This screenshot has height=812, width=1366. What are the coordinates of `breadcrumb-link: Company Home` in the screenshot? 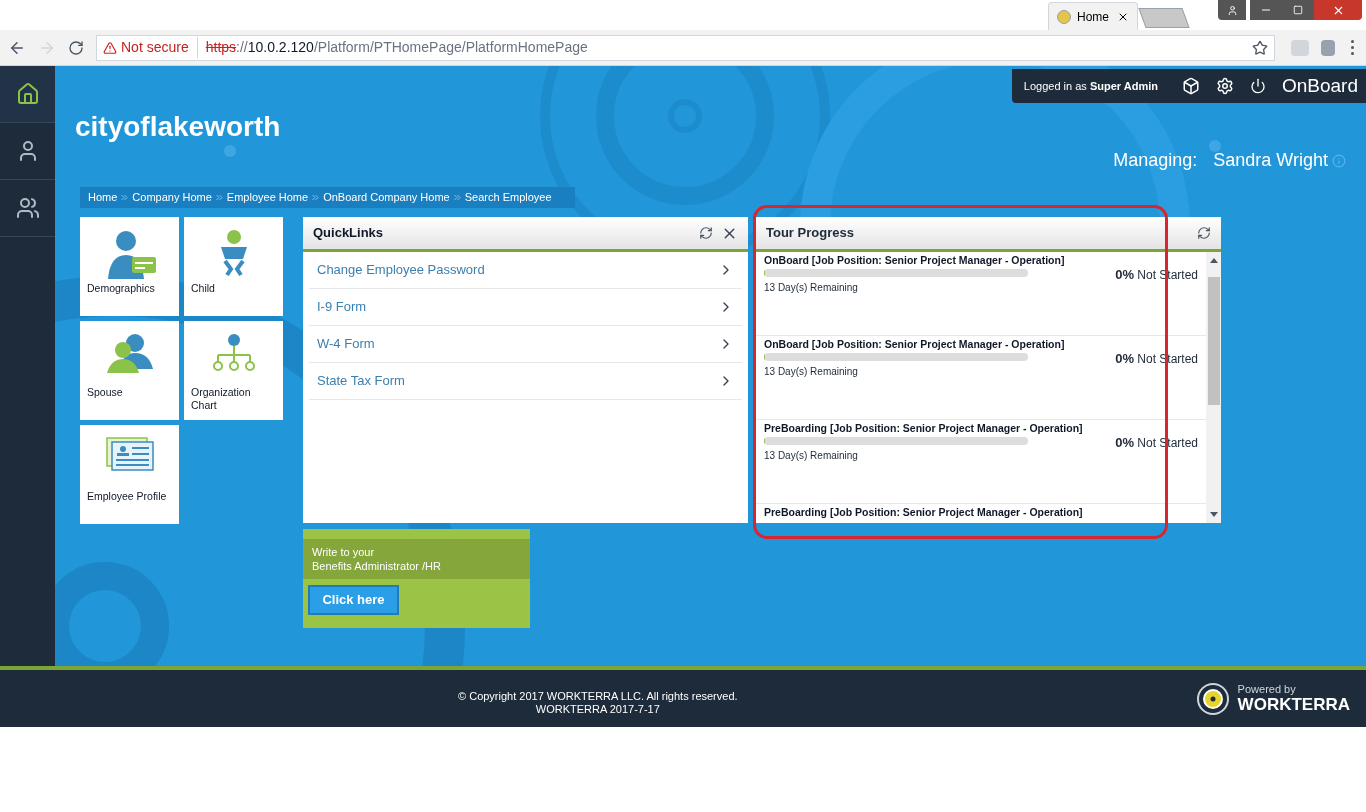 It's located at (172, 197).